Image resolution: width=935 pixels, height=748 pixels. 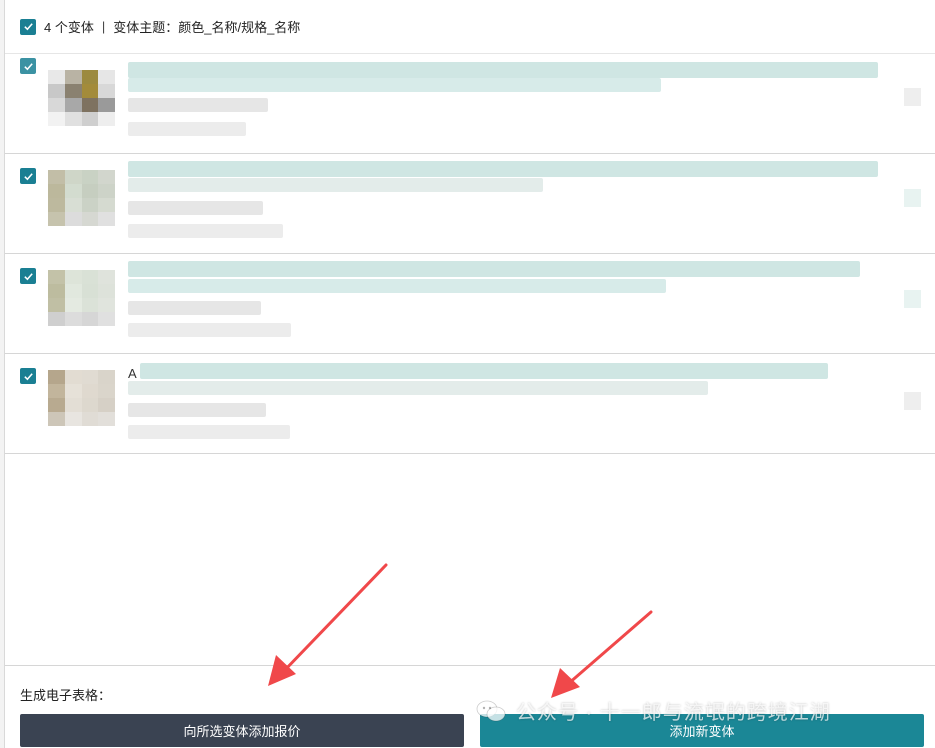 What do you see at coordinates (132, 373) in the screenshot?
I see `variant-title: A` at bounding box center [132, 373].